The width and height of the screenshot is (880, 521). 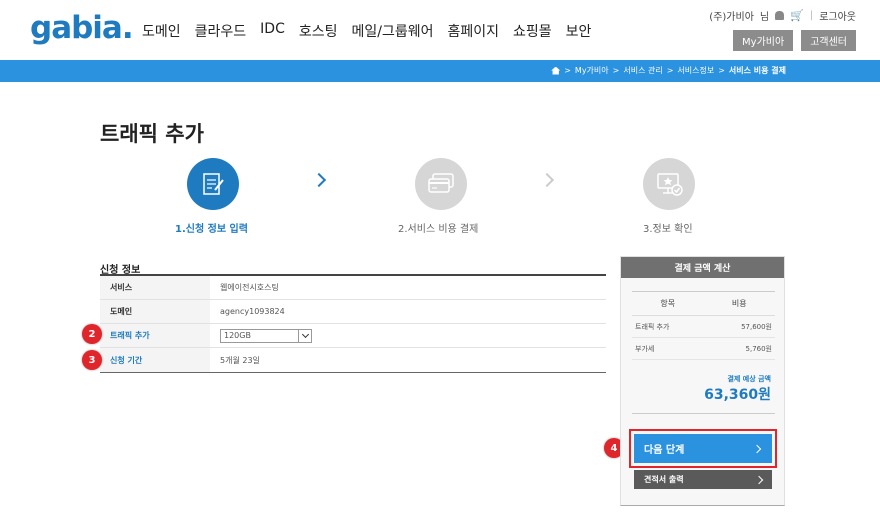 What do you see at coordinates (440, 71) in the screenshot?
I see `breadcrumb-bar: > My가비아 > 서비스 관리 > 서비스정보 > 서비스 비용 결제` at bounding box center [440, 71].